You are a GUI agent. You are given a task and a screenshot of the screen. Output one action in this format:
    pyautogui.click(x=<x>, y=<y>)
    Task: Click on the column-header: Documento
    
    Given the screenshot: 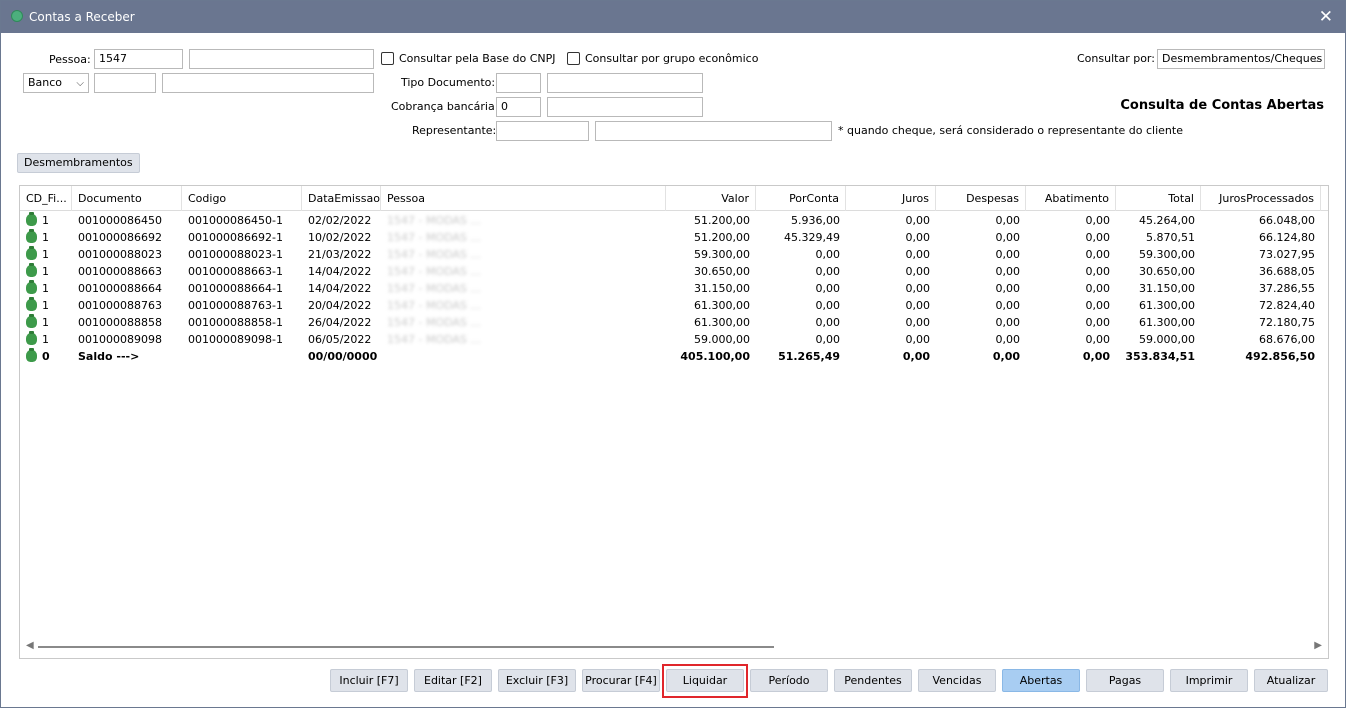 What is the action you would take?
    pyautogui.click(x=127, y=198)
    